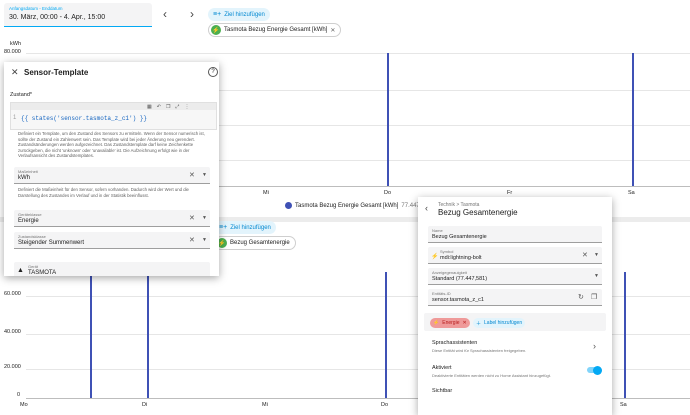 The image size is (690, 415). What do you see at coordinates (149, 107) in the screenshot?
I see `grid-icon: ▦` at bounding box center [149, 107].